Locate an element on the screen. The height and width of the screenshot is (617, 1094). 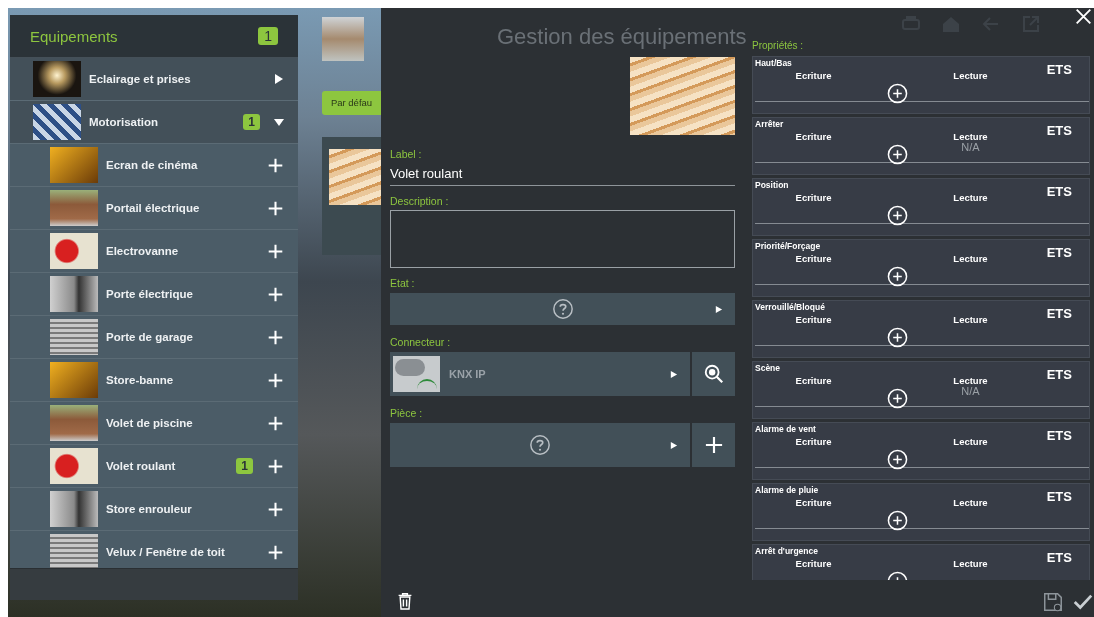
right-triangle-icon is located at coordinates (279, 79).